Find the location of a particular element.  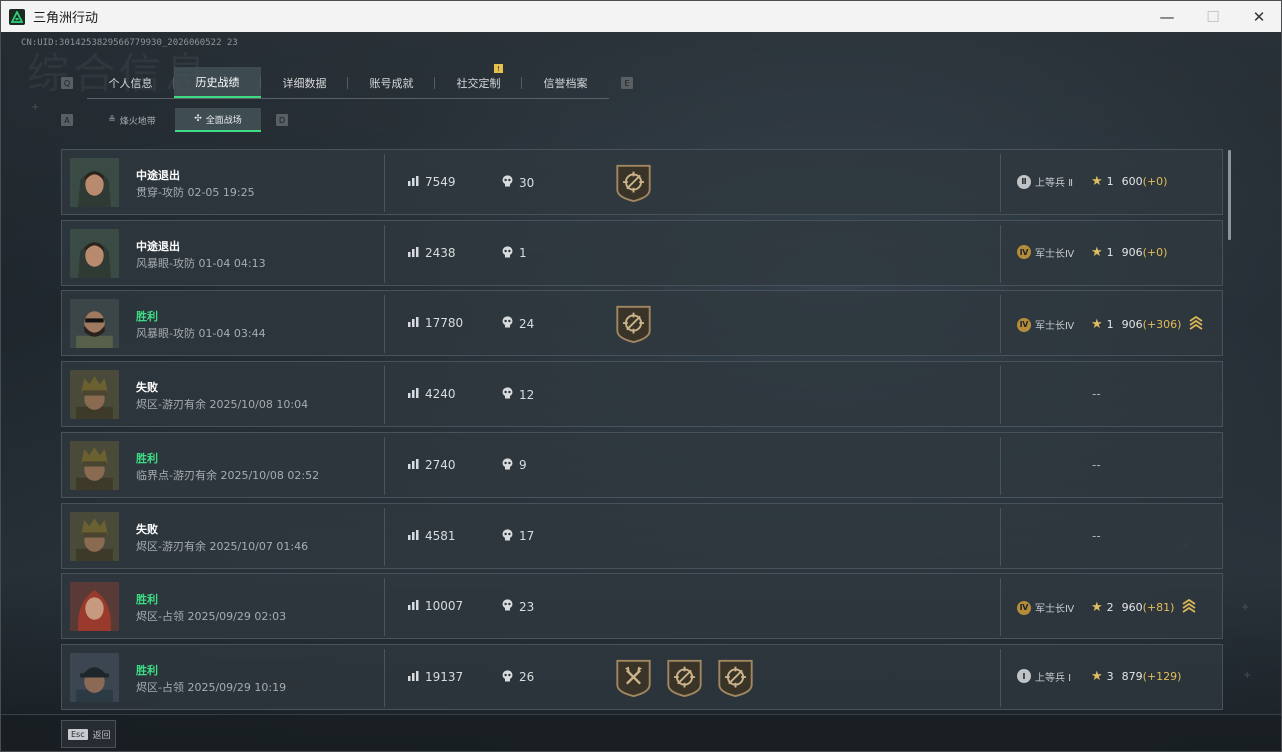

rank-name: 军士长Ⅳ is located at coordinates (1055, 327).